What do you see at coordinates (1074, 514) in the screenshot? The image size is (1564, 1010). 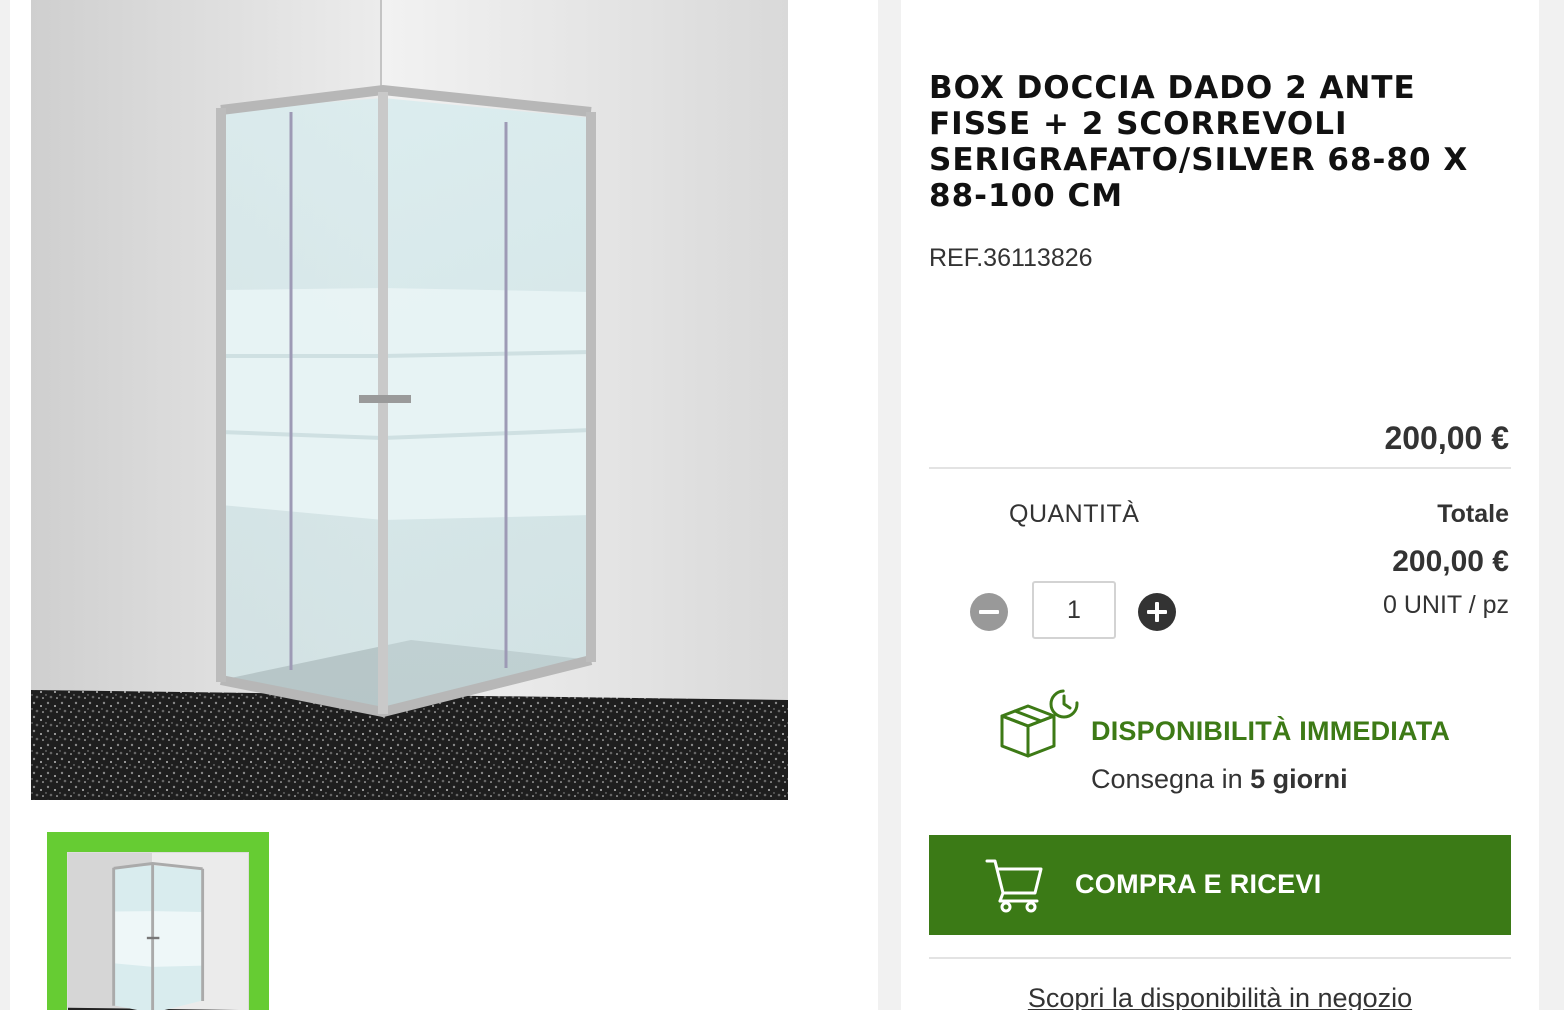 I see `quantity-label: QUANTITÀ` at bounding box center [1074, 514].